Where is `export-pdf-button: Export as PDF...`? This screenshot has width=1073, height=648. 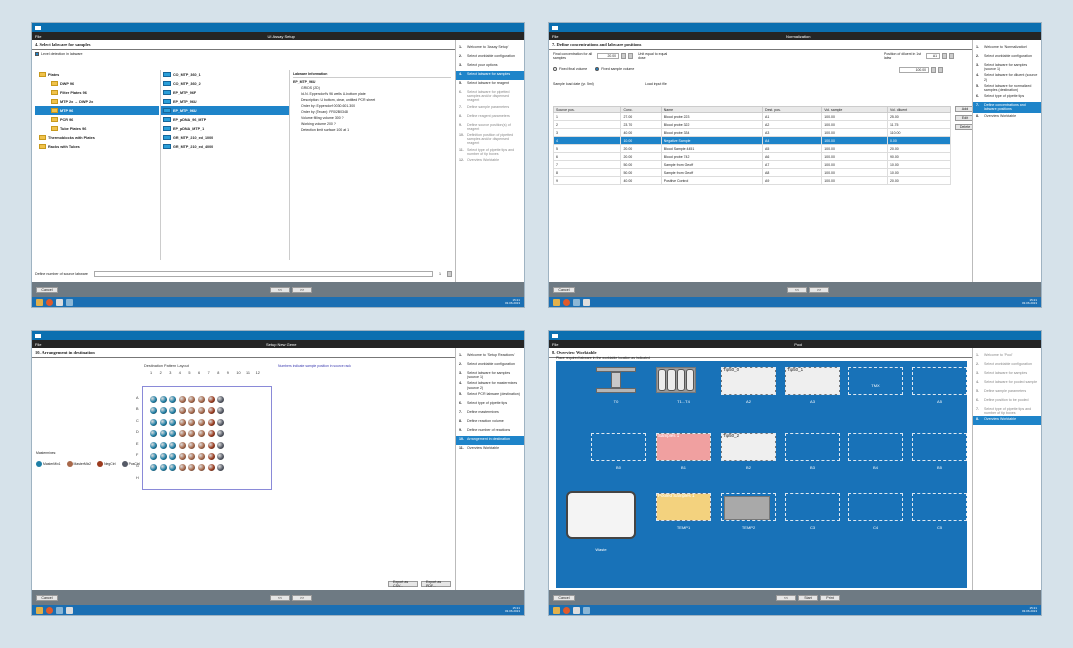
export-pdf-button: Export as PDF... is located at coordinates (436, 584).